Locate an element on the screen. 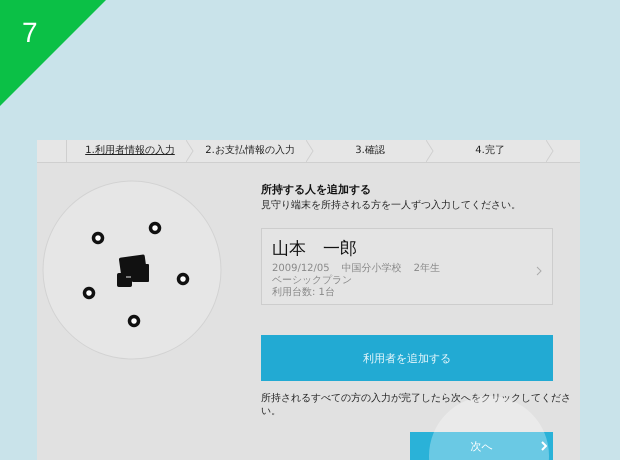 The image size is (620, 460). user-name: 山本 一郎 is located at coordinates (315, 249).